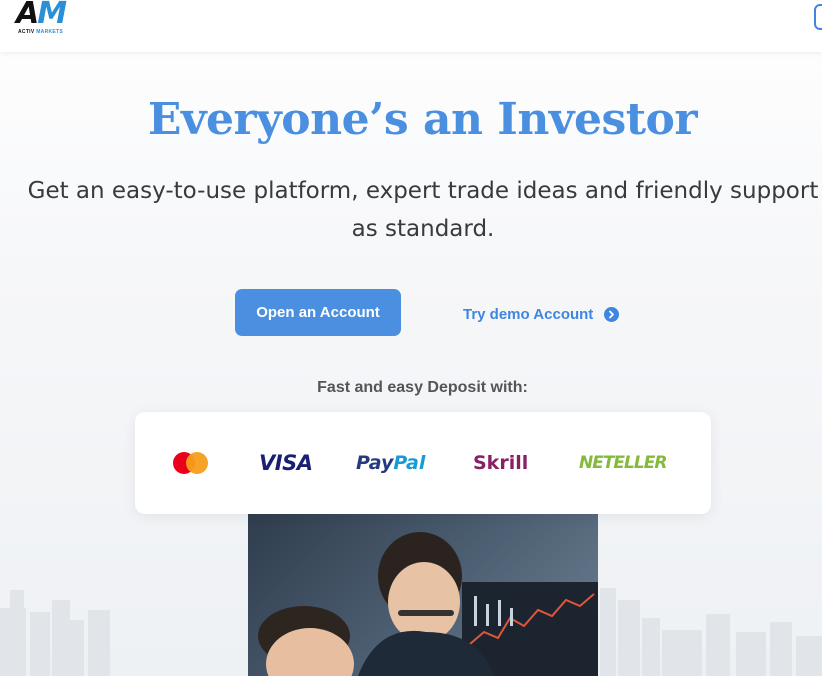  I want to click on header-menu-button, so click(818, 17).